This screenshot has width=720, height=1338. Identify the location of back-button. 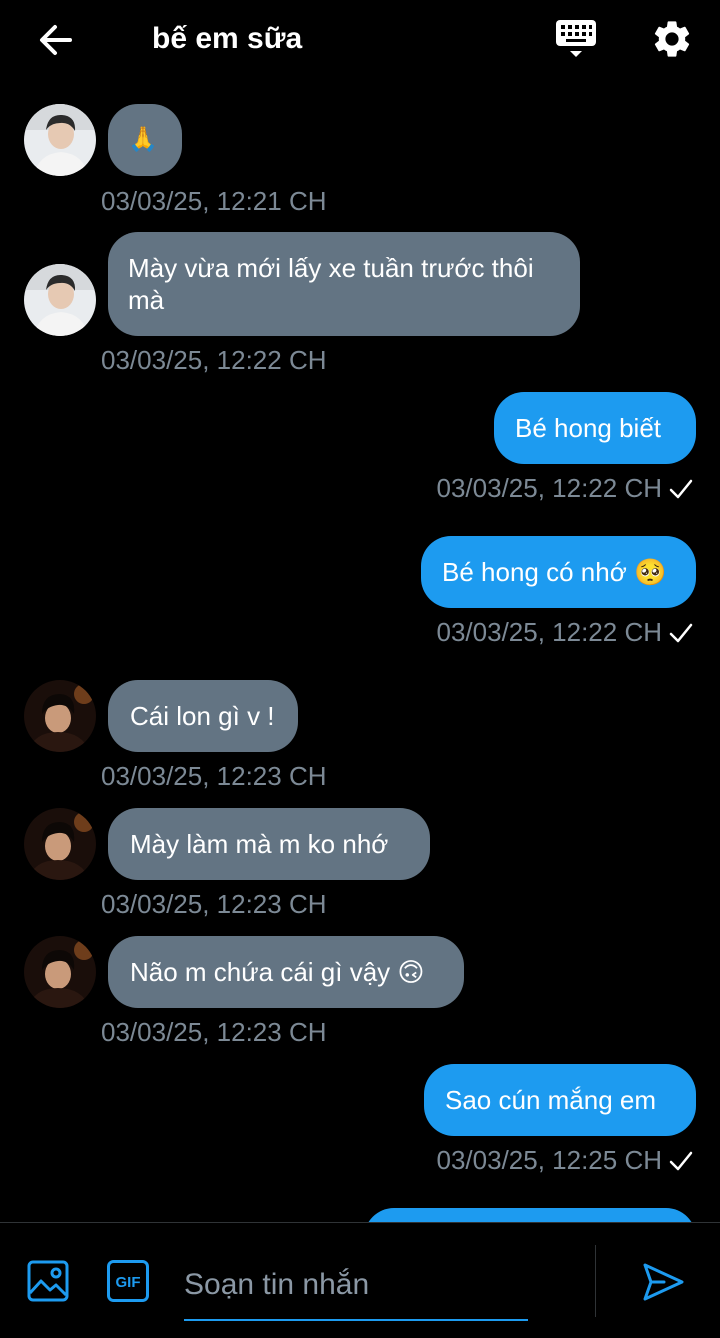
(56, 40).